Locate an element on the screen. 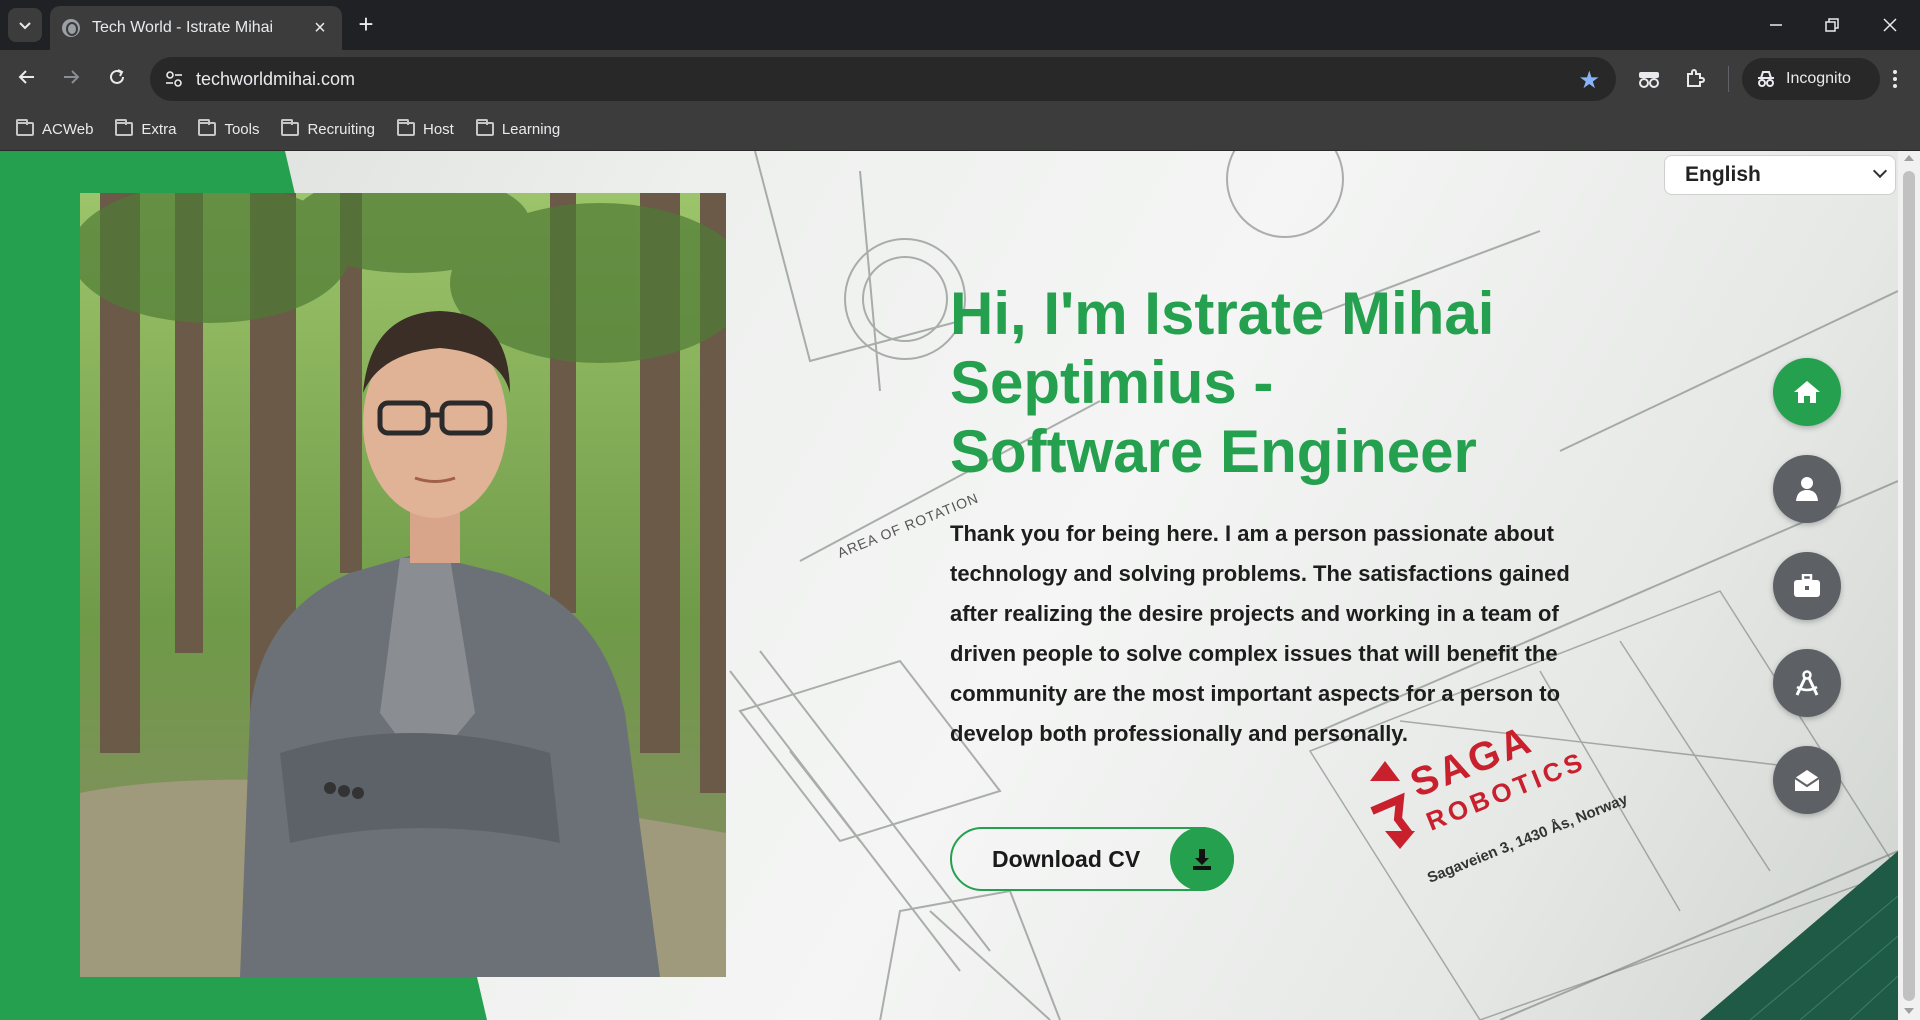 The width and height of the screenshot is (1920, 1020). bookmark-star-icon: ★ is located at coordinates (1589, 80).